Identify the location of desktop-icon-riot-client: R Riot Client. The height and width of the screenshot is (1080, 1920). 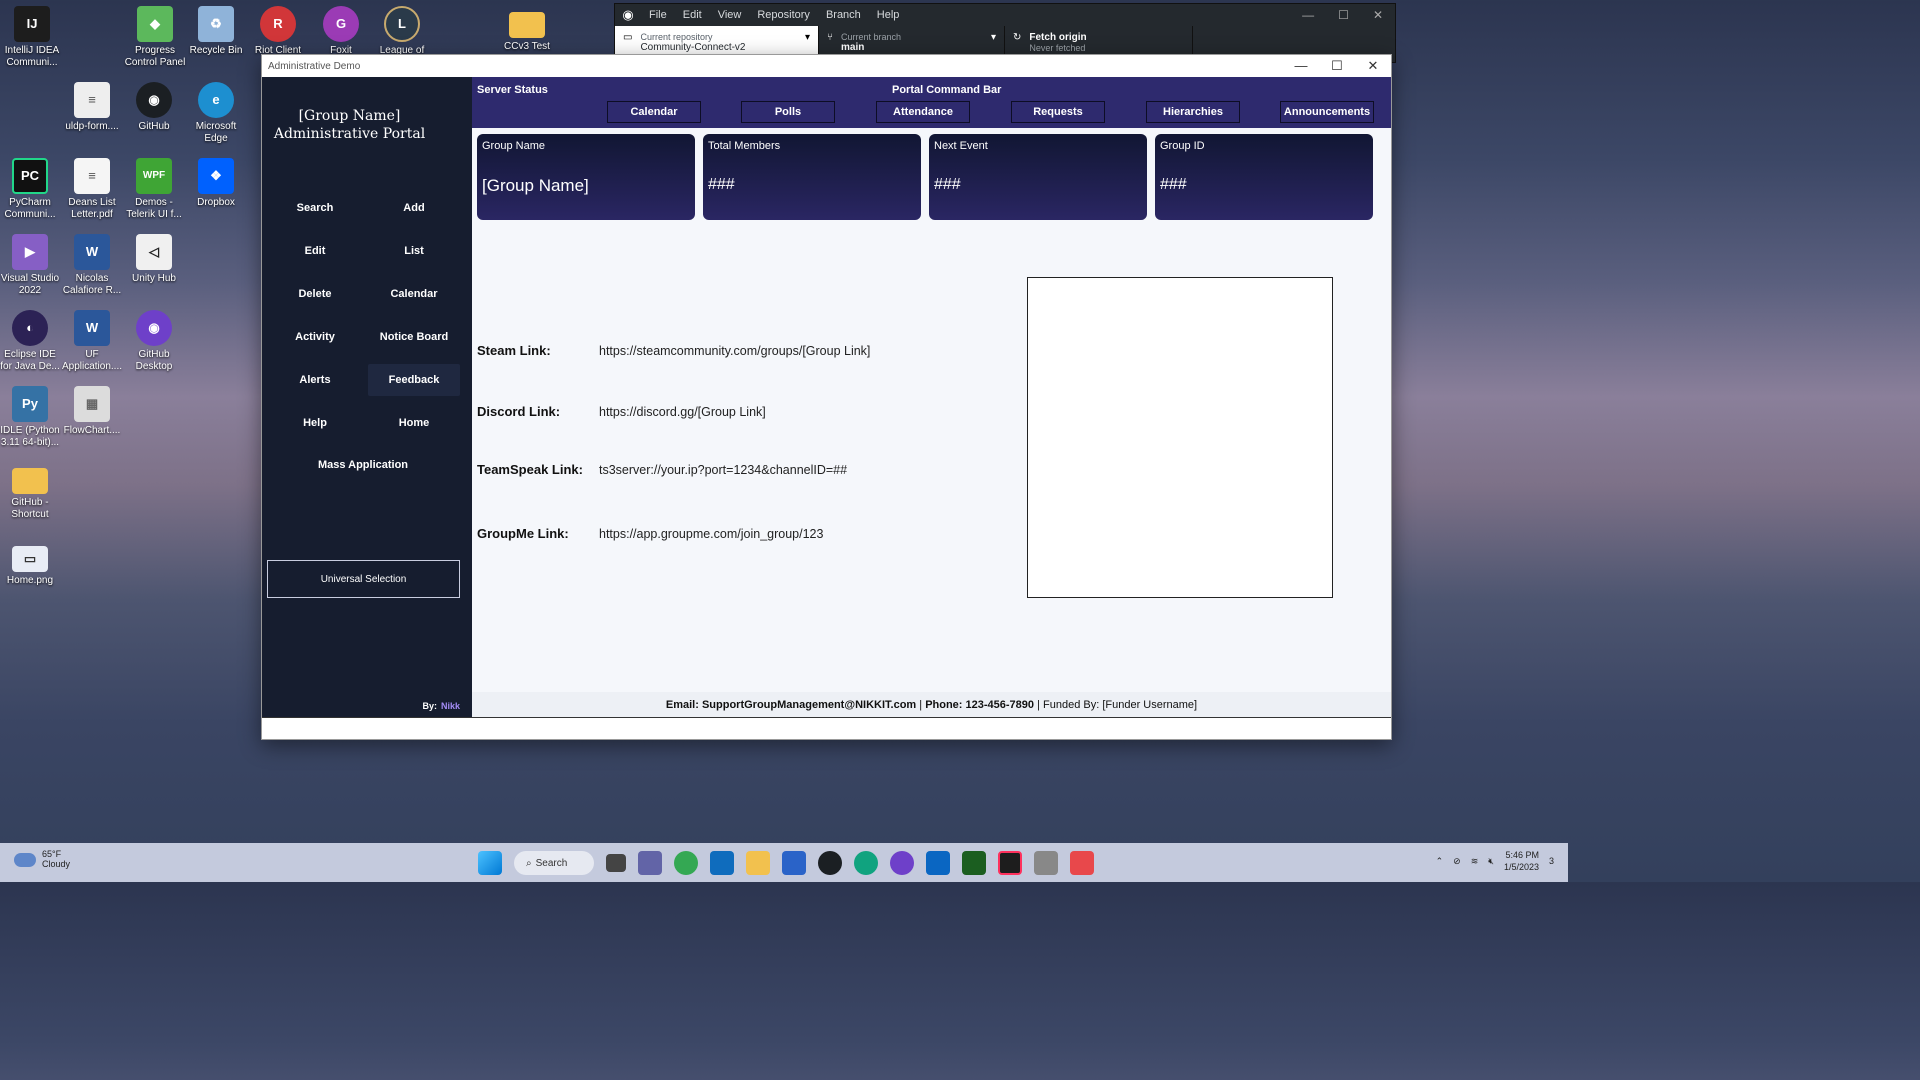
(278, 31).